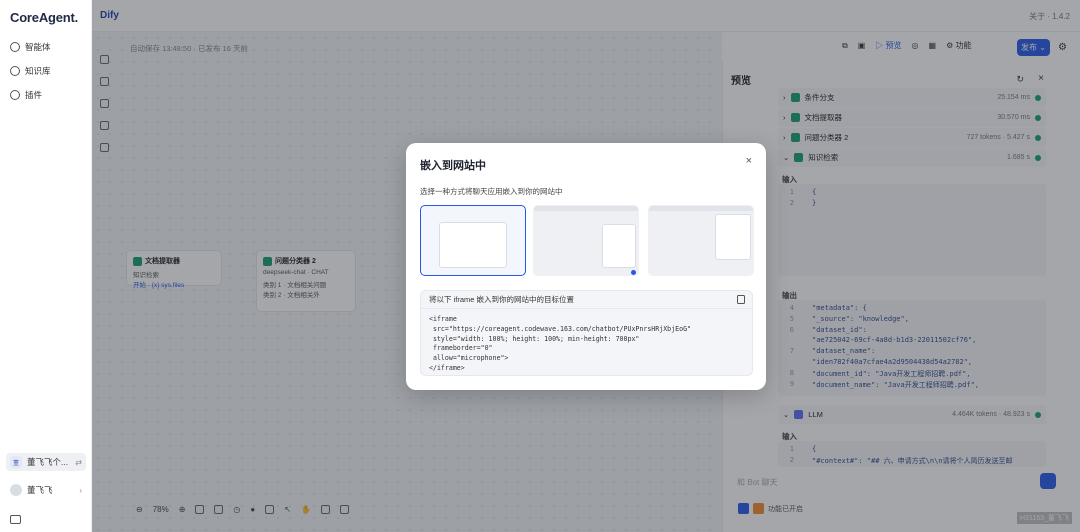  I want to click on workspace-switcher: 董 董飞飞个... ⇄, so click(46, 462).